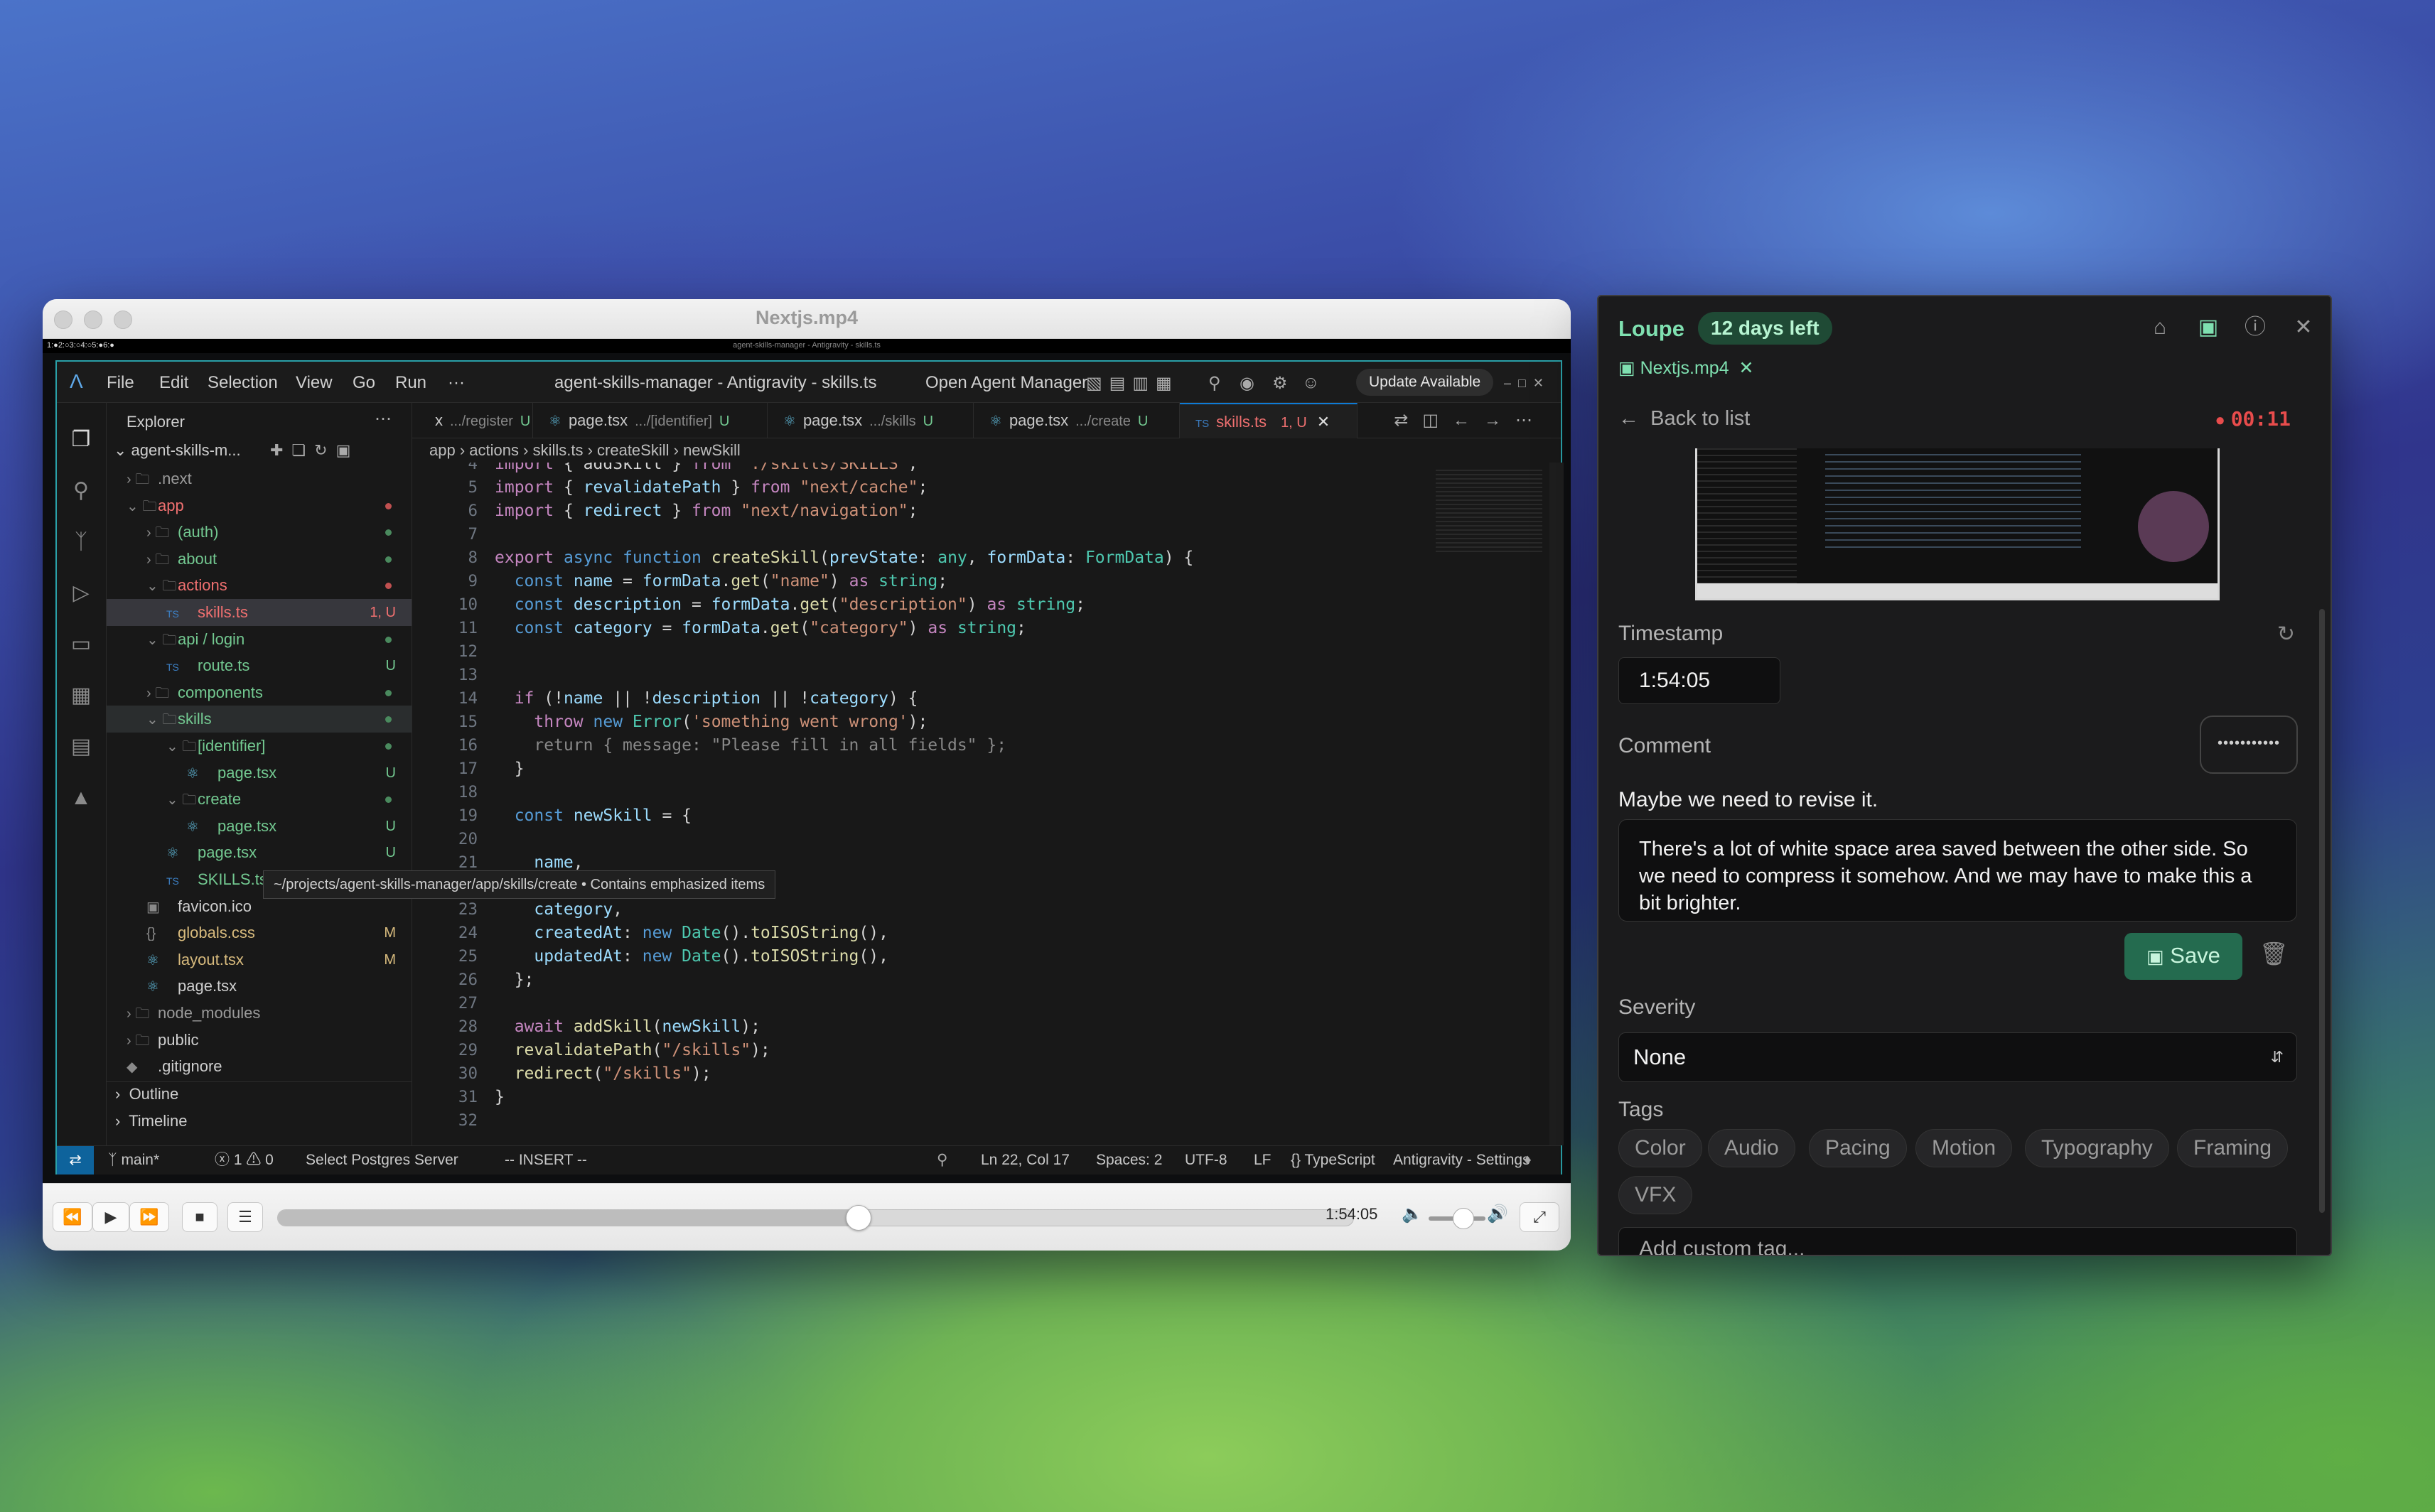 Image resolution: width=2435 pixels, height=1512 pixels. What do you see at coordinates (2249, 745) in the screenshot?
I see `voice-record-icon: •••••••••••` at bounding box center [2249, 745].